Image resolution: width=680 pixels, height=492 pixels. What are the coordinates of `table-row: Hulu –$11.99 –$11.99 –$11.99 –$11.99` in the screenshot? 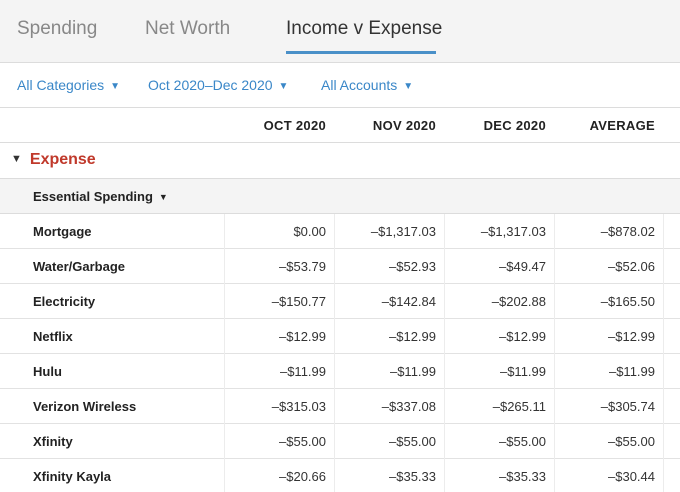 It's located at (340, 371).